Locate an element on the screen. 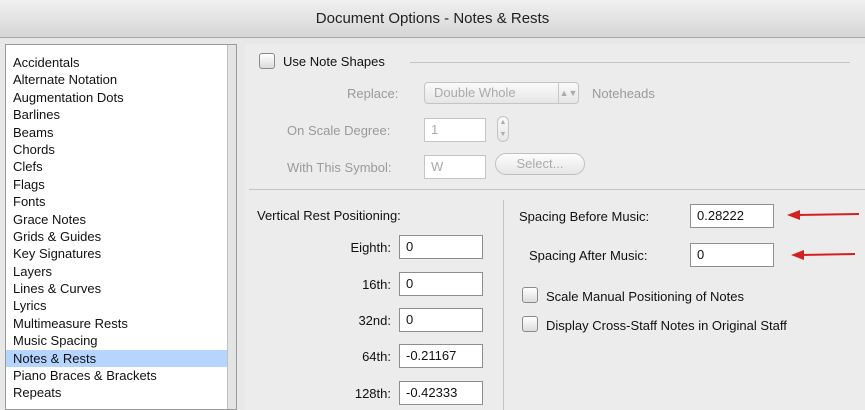  sidebar-item: Key Signatures is located at coordinates (121, 253).